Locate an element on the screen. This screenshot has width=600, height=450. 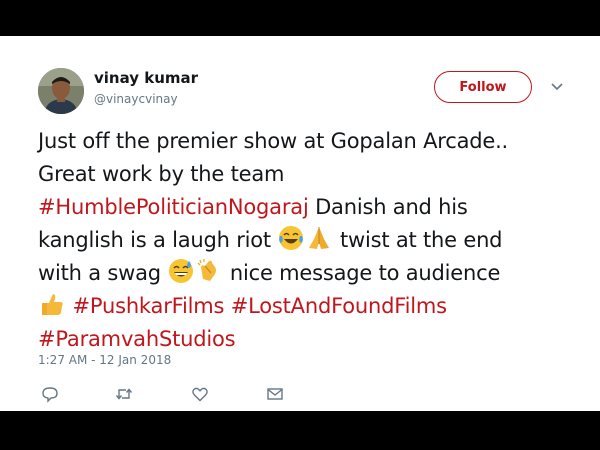
hashtag-link: #PushkarFilms is located at coordinates (148, 306).